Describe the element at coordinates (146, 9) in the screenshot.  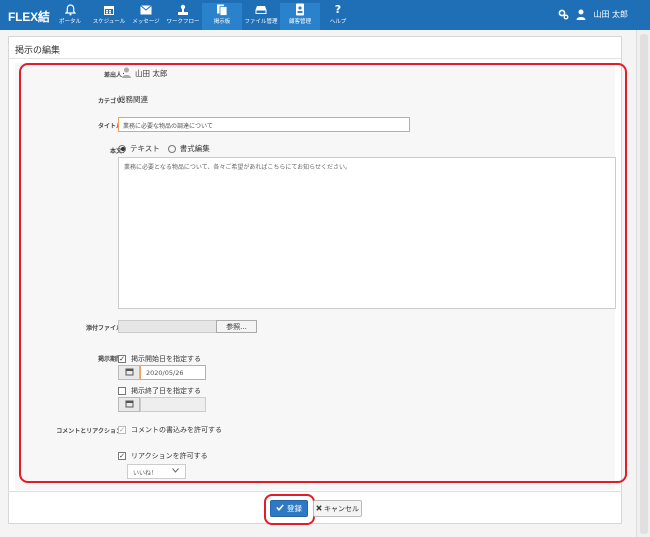
I see `envelope-icon` at that location.